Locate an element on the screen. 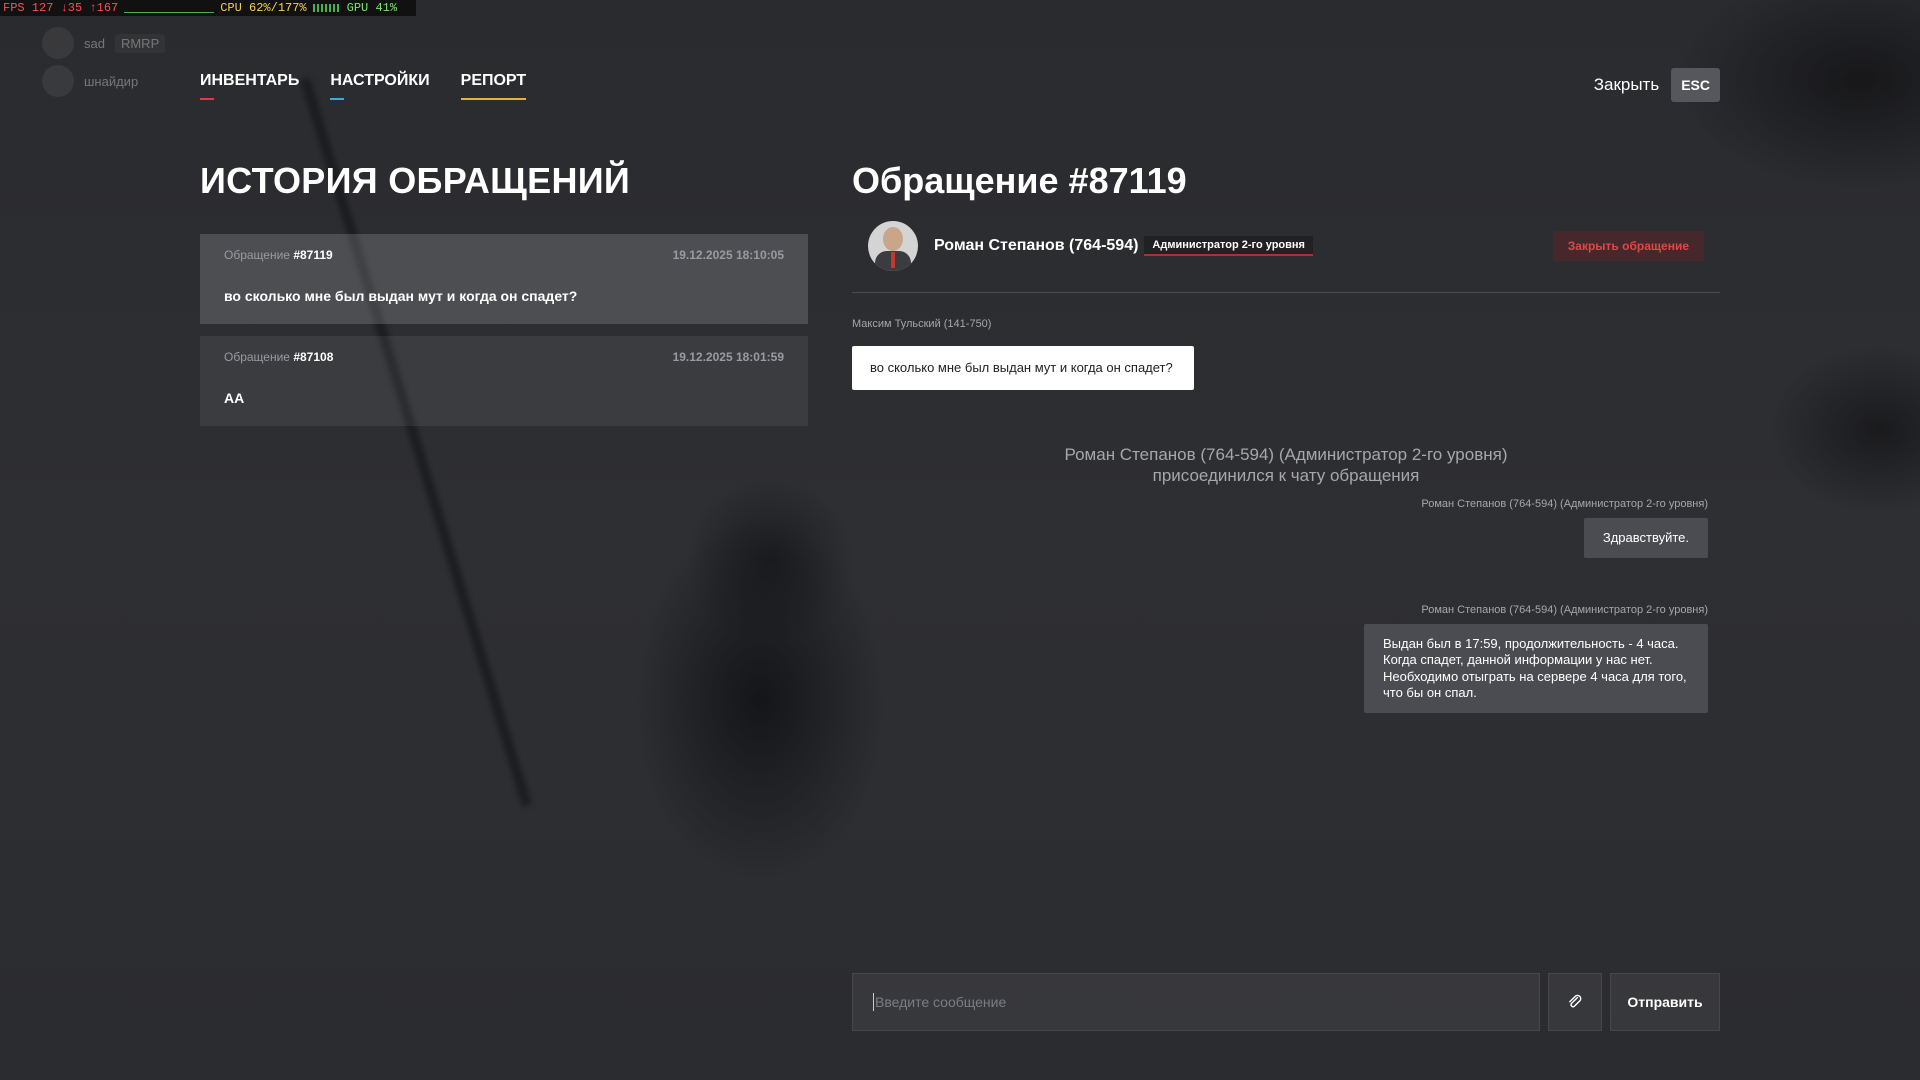  voice-name: sad is located at coordinates (94, 43).